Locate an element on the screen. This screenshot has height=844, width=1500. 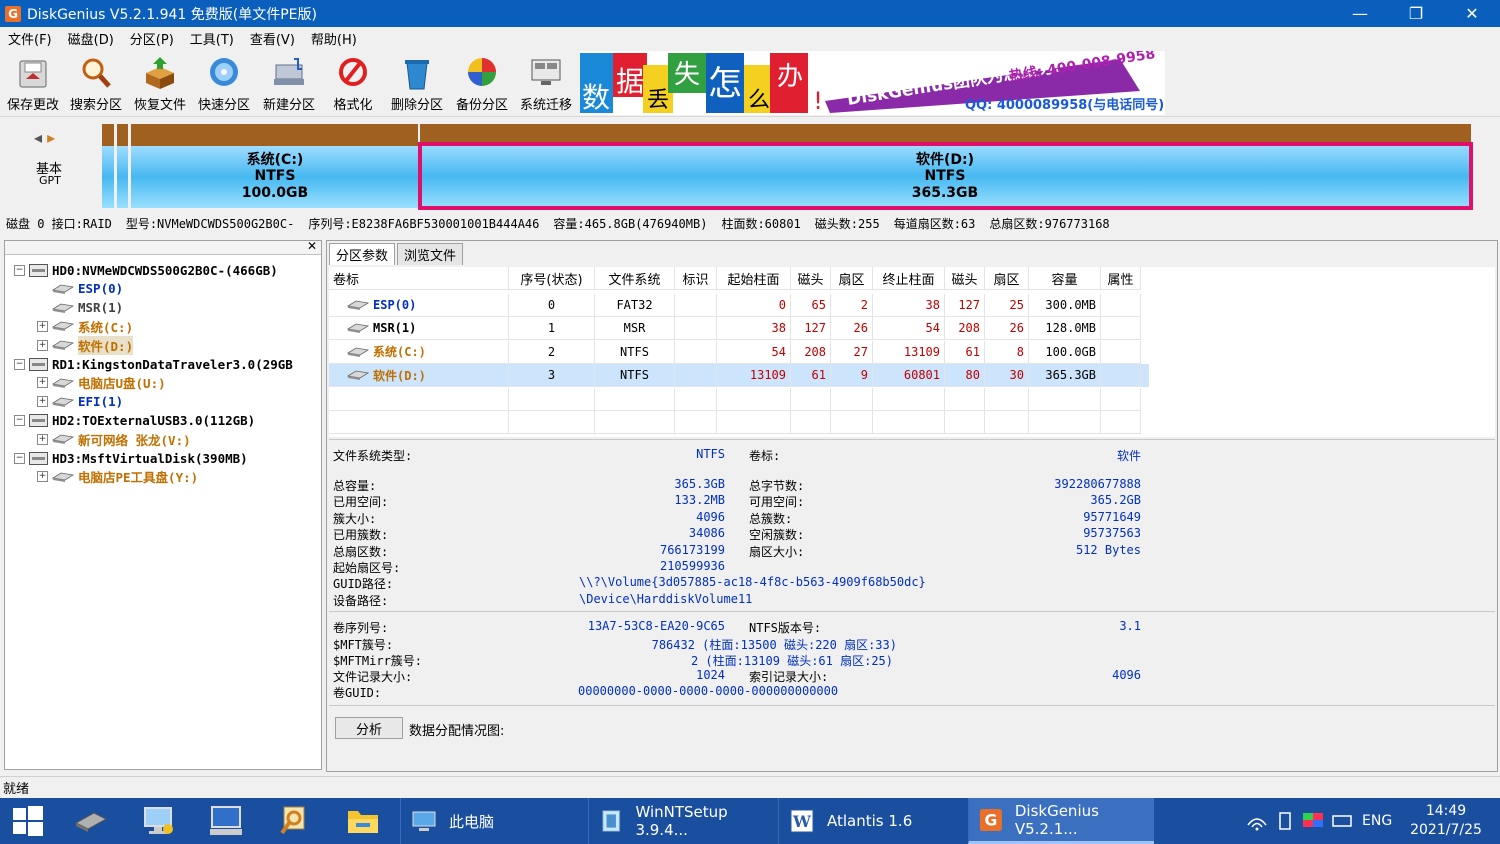
partition-bar: 系统(C:) NTFS 100.0GB 软件(D:) NTFS 365.3GB is located at coordinates (787, 167).